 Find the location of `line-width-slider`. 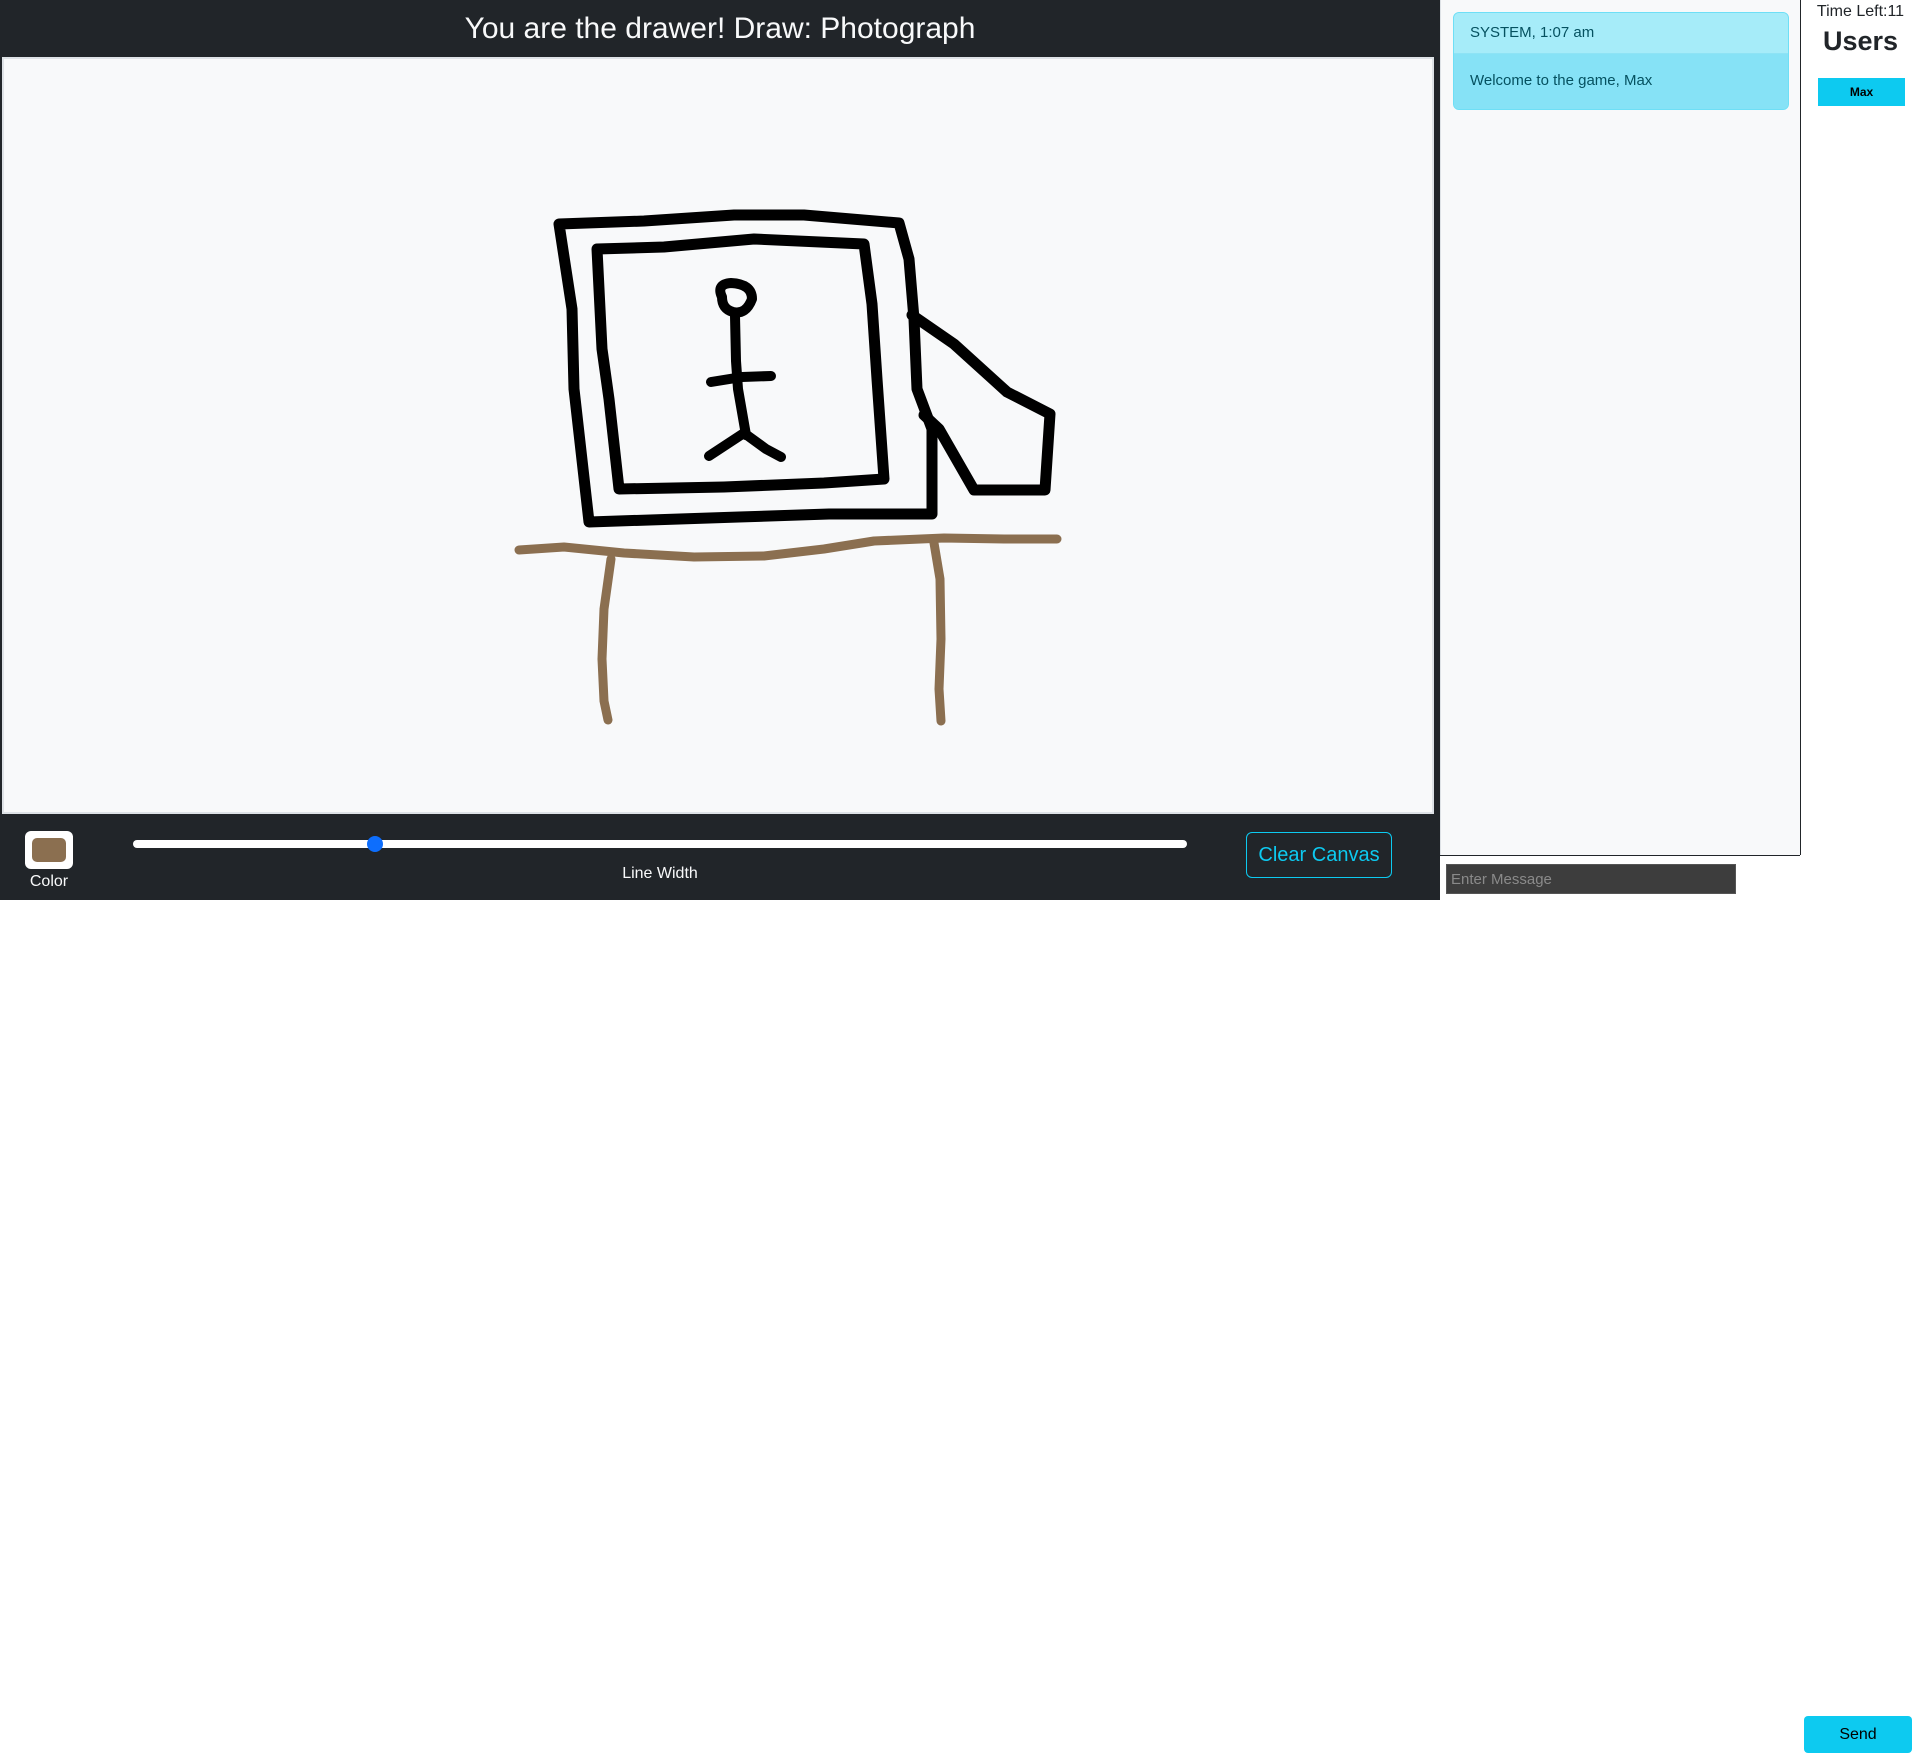

line-width-slider is located at coordinates (660, 844).